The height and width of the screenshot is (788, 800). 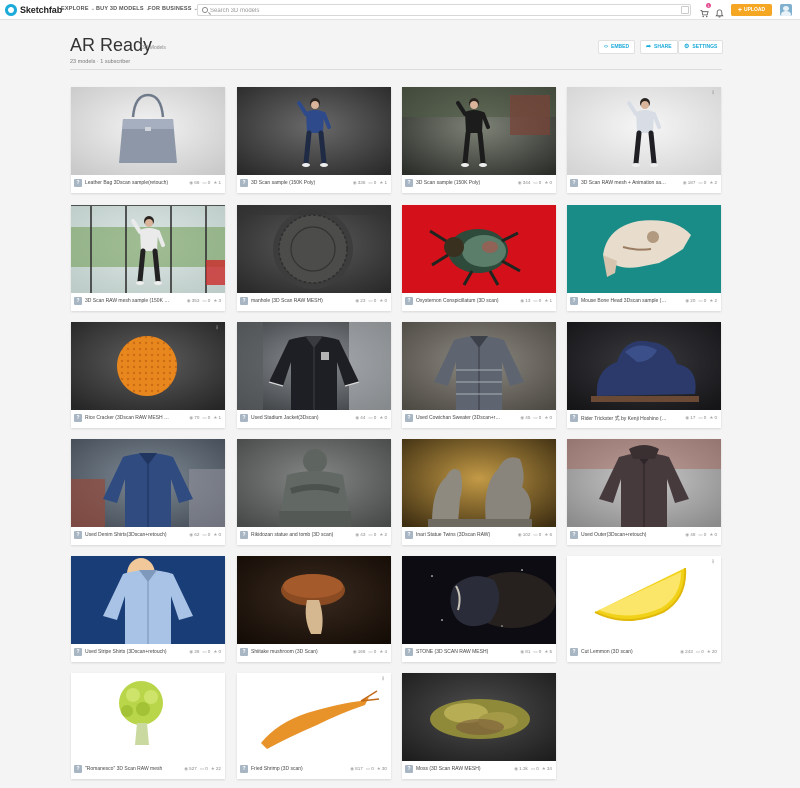 What do you see at coordinates (548, 300) in the screenshot?
I see `likes-stat: ★1` at bounding box center [548, 300].